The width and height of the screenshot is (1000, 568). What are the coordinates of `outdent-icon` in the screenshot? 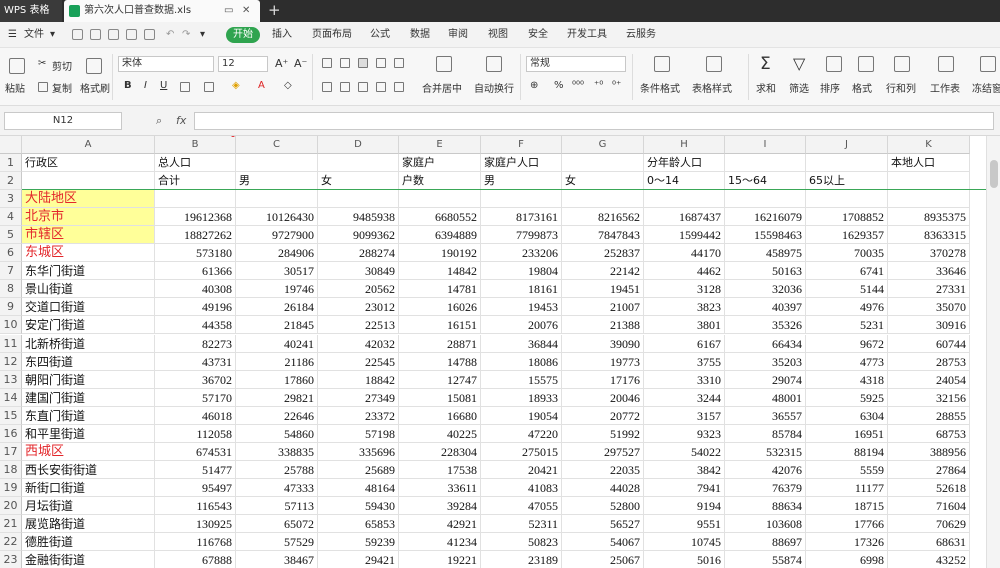 It's located at (399, 63).